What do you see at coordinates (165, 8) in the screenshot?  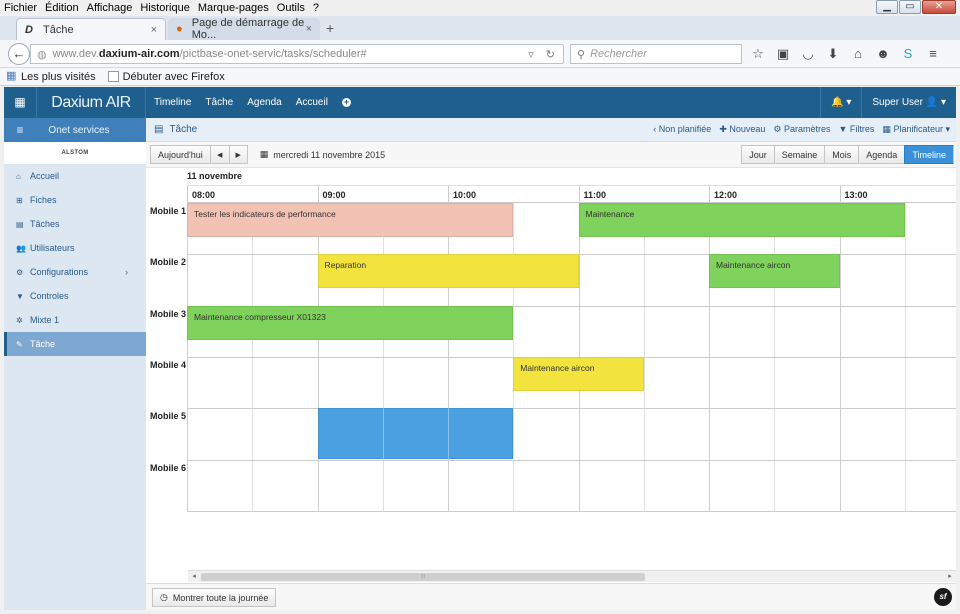 I see `menu-item: Historique` at bounding box center [165, 8].